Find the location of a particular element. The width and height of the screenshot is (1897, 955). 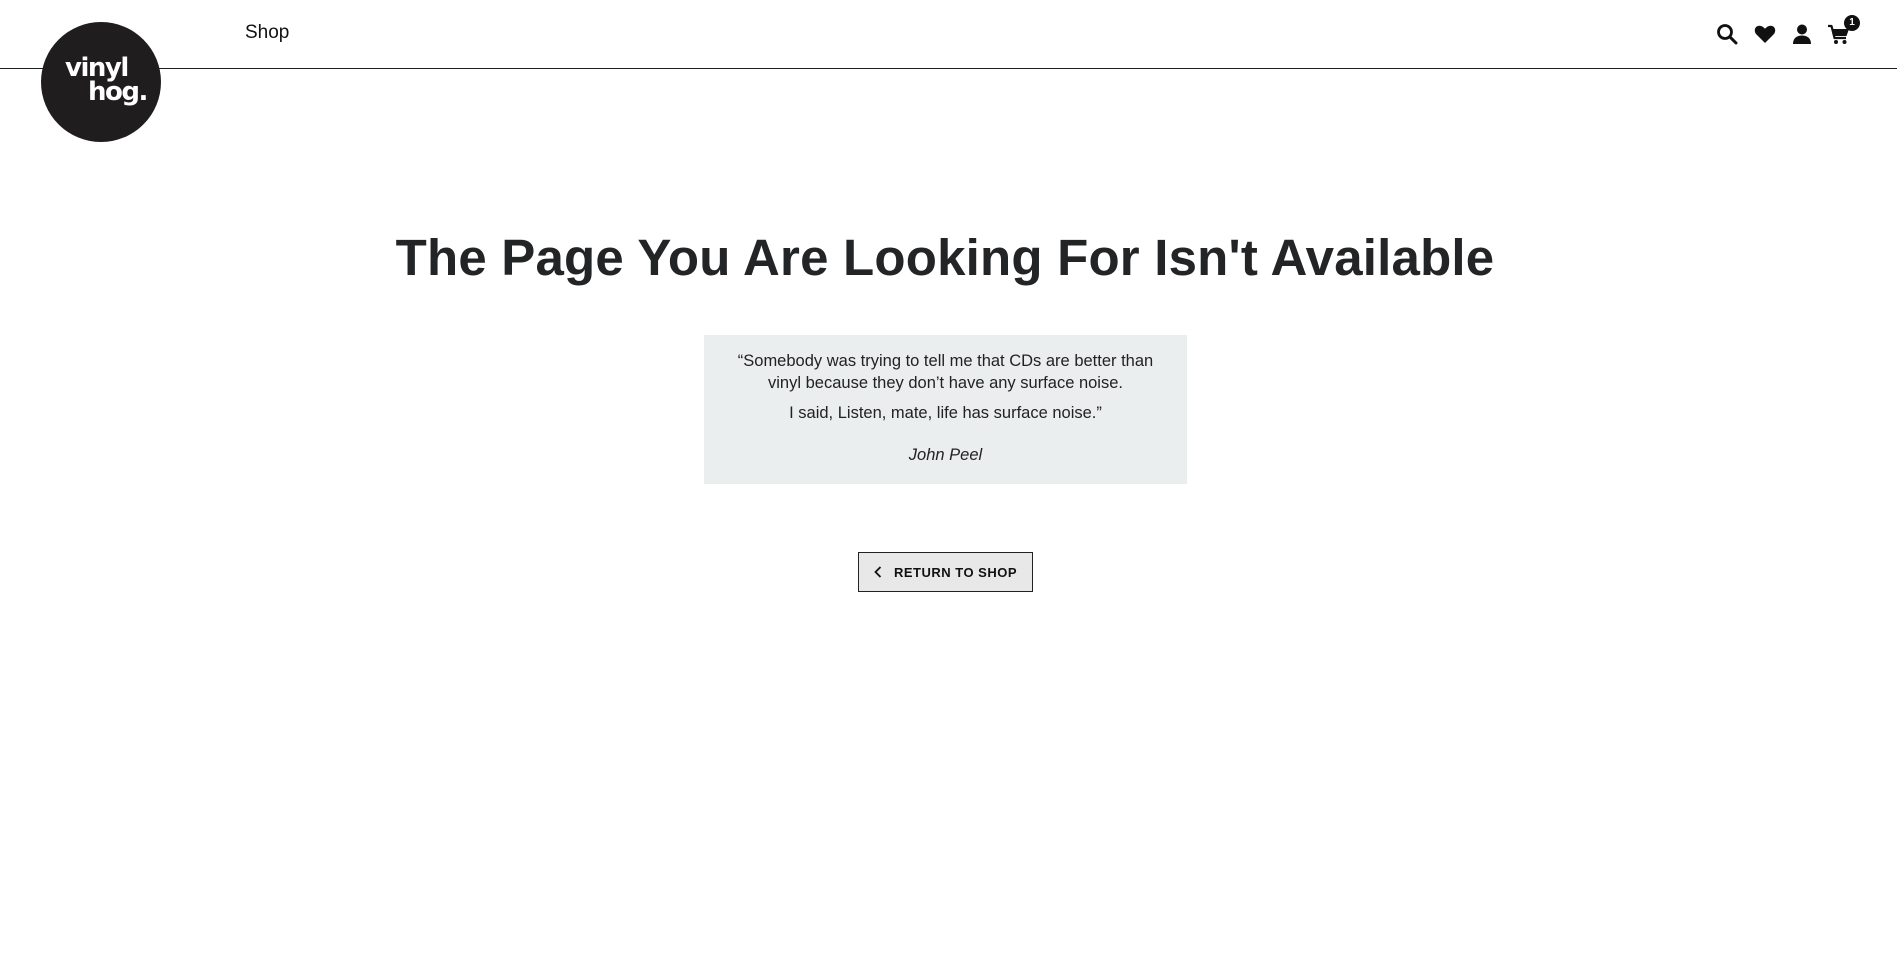

quote-author: John Peel is located at coordinates (945, 455).